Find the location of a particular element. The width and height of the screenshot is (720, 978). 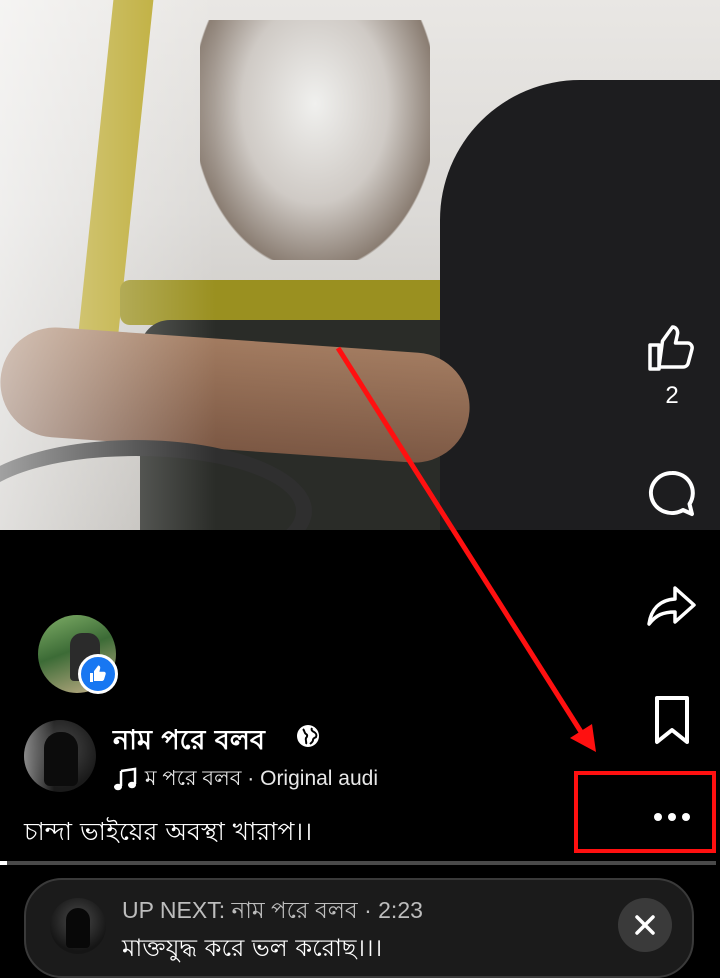

save-button is located at coordinates (672, 720).